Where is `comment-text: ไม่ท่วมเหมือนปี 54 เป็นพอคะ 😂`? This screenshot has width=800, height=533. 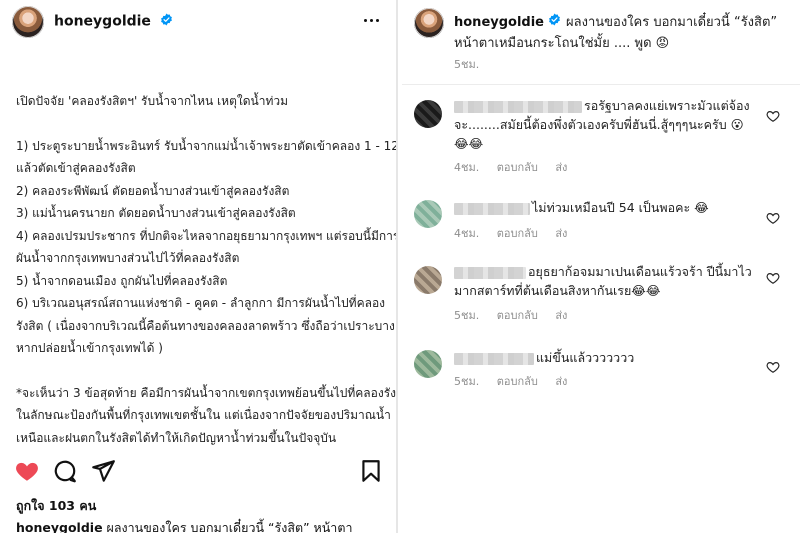
comment-text: ไม่ท่วมเหมือนปี 54 เป็นพอคะ 😂 is located at coordinates (620, 207).